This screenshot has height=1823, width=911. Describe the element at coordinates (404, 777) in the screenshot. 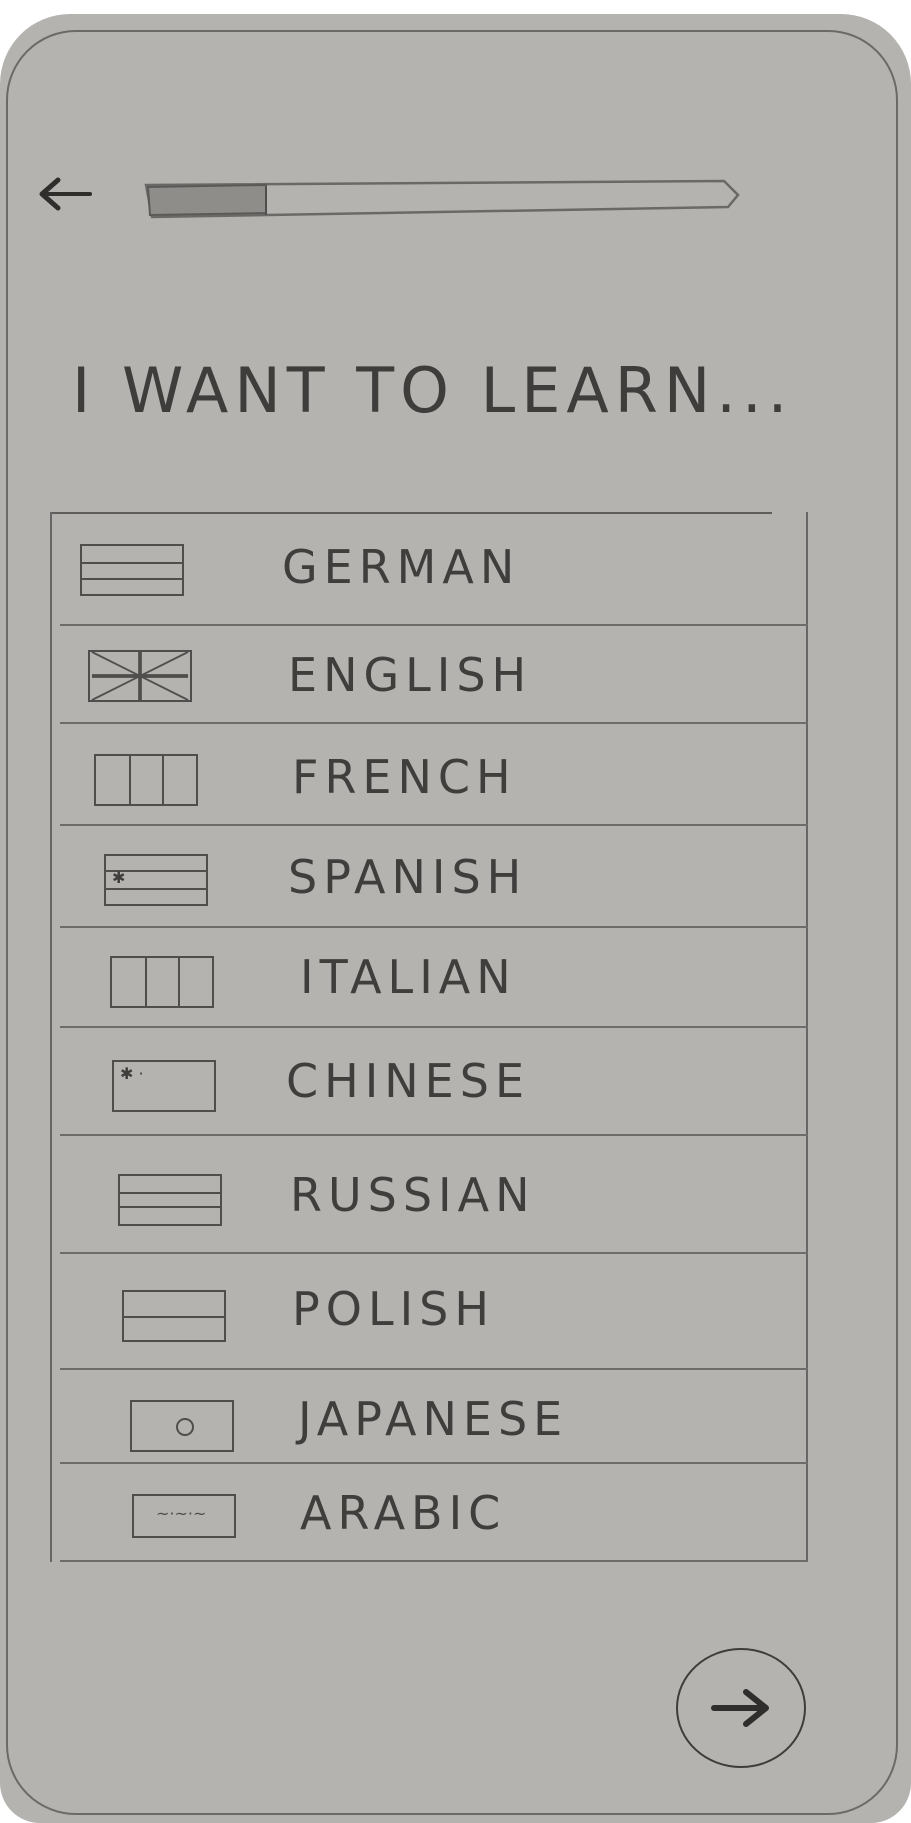

I see `language-label: FRENCH` at that location.